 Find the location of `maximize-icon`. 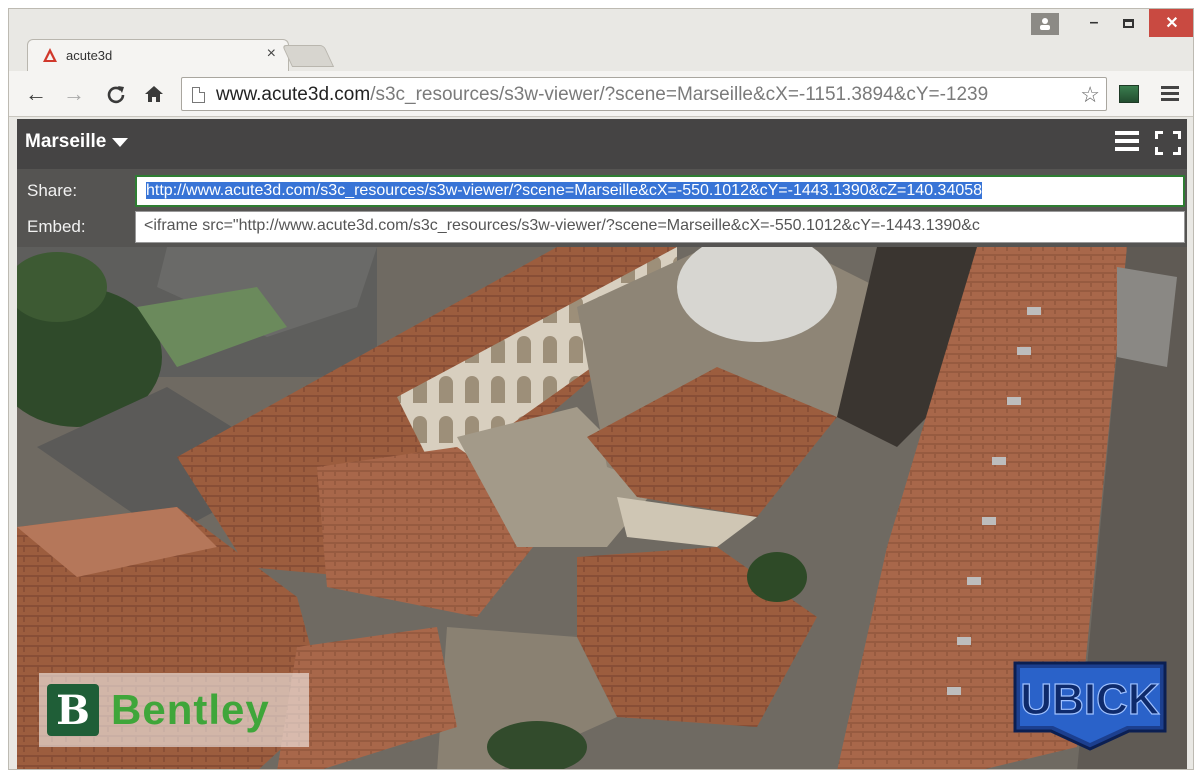

maximize-icon is located at coordinates (1128, 23).